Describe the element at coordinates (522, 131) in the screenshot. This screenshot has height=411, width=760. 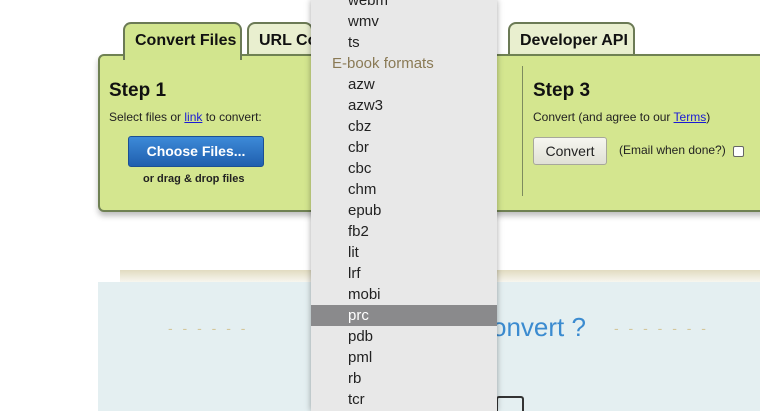
I see `step-divider` at that location.